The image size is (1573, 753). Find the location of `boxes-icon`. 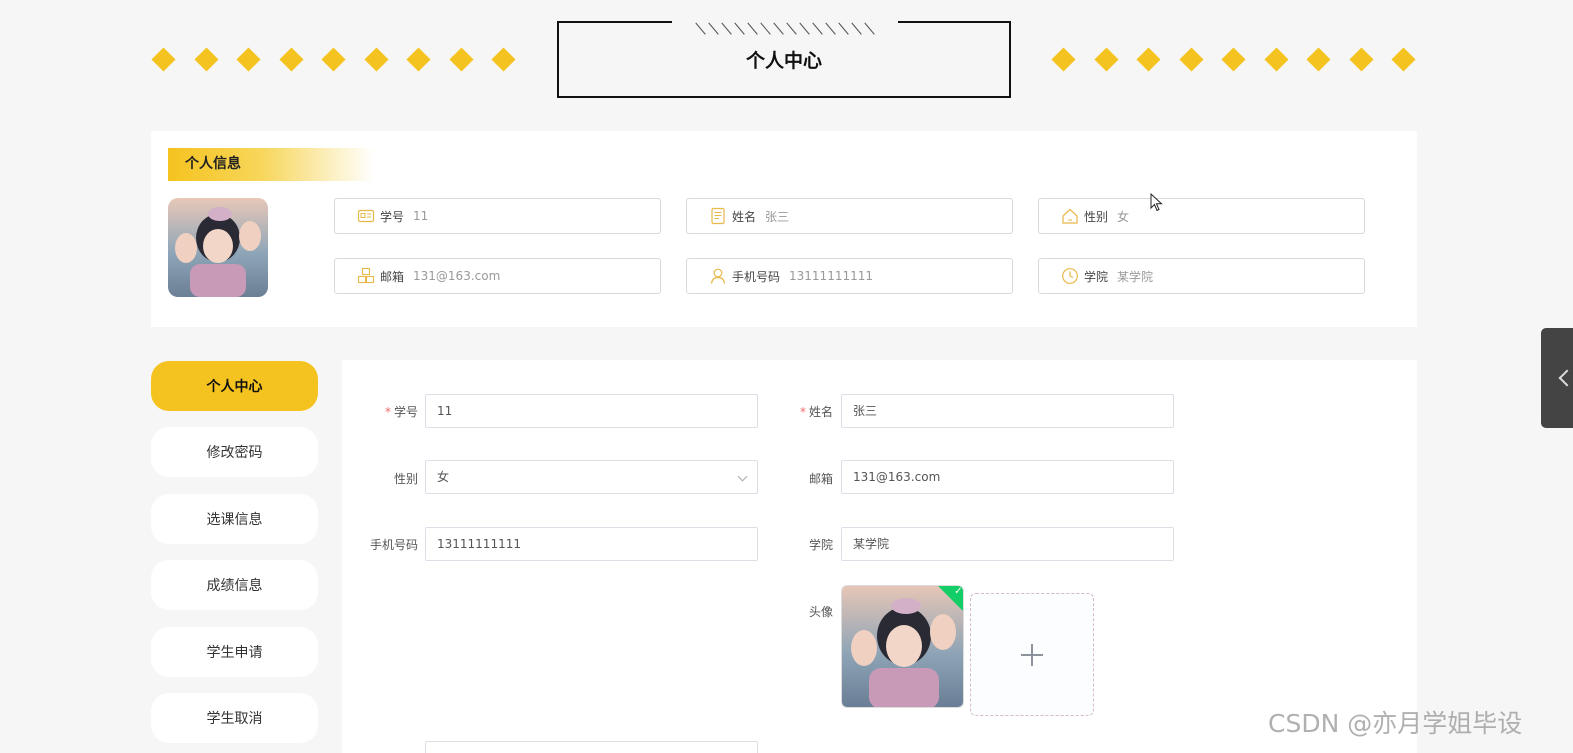

boxes-icon is located at coordinates (366, 276).